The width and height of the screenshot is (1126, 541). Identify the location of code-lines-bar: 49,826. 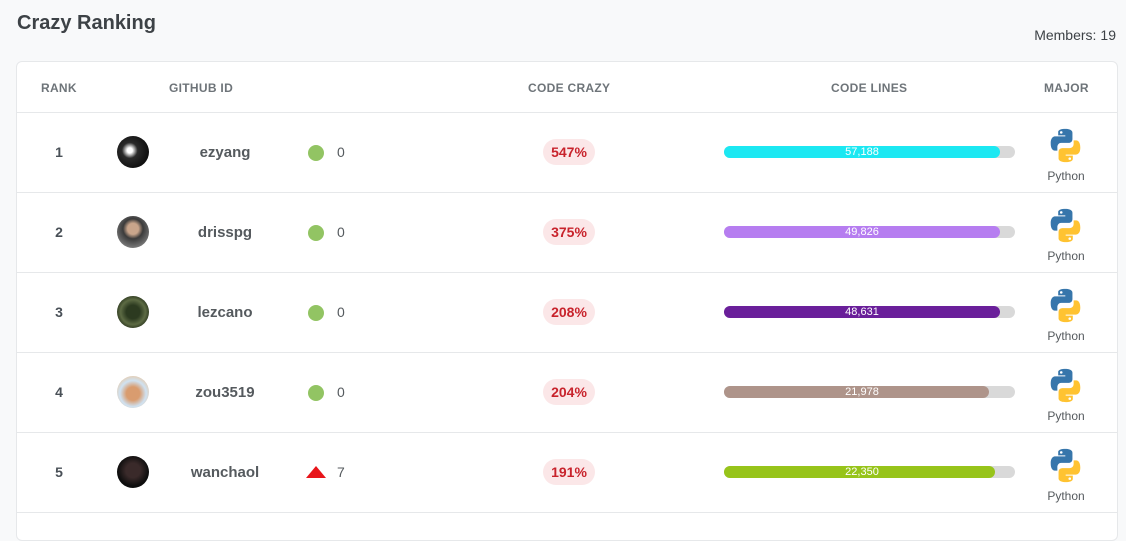
(869, 232).